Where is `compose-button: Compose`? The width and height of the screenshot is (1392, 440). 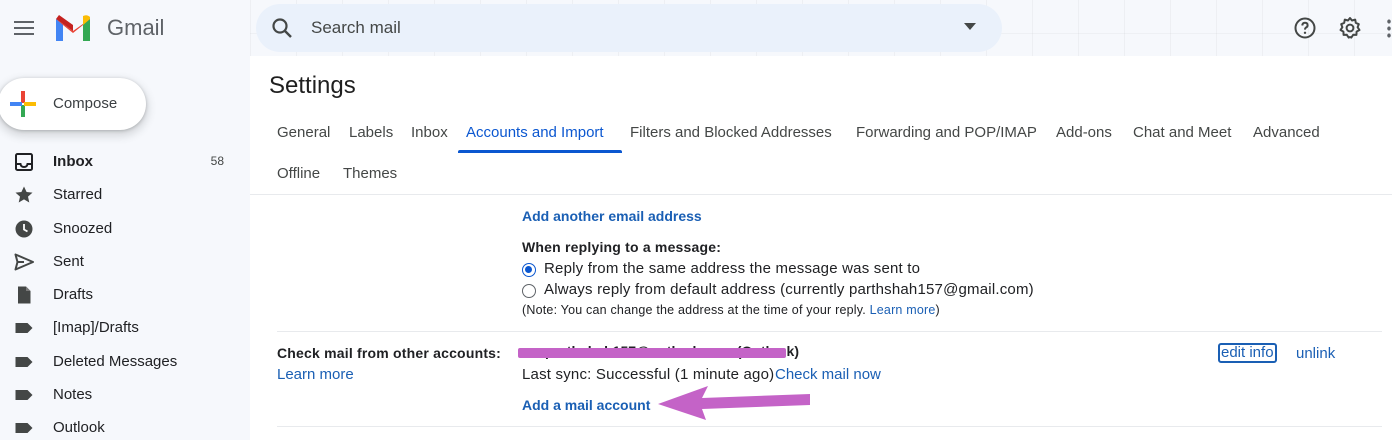 compose-button: Compose is located at coordinates (73, 104).